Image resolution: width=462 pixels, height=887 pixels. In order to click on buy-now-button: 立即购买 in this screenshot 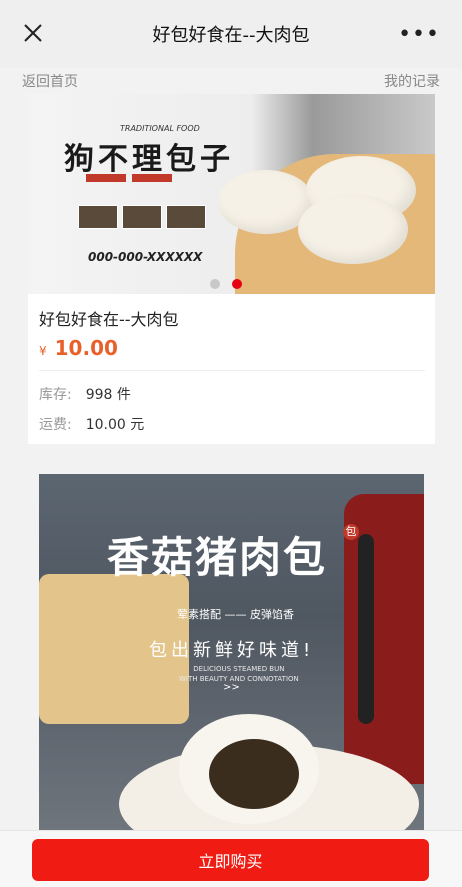, I will do `click(230, 860)`.